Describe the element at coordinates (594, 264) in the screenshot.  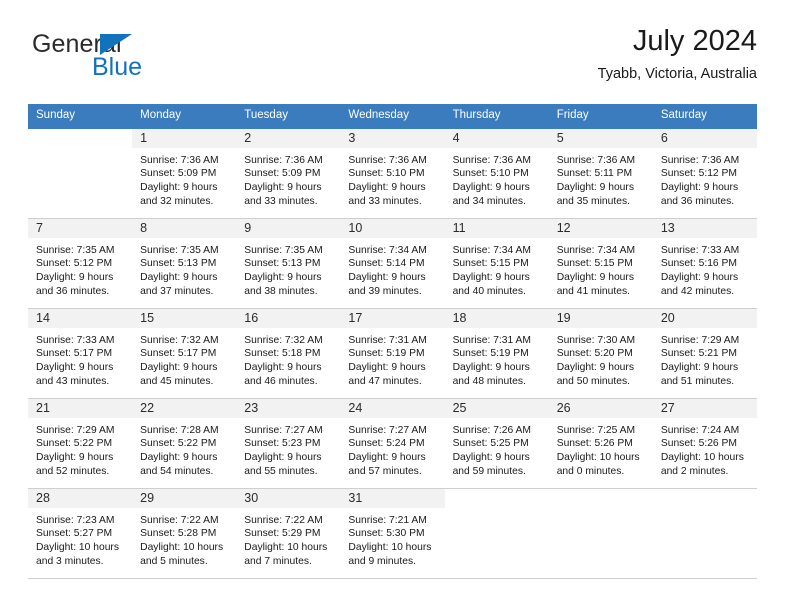
I see `sunset-time: Sunset: 5:15 PM` at that location.